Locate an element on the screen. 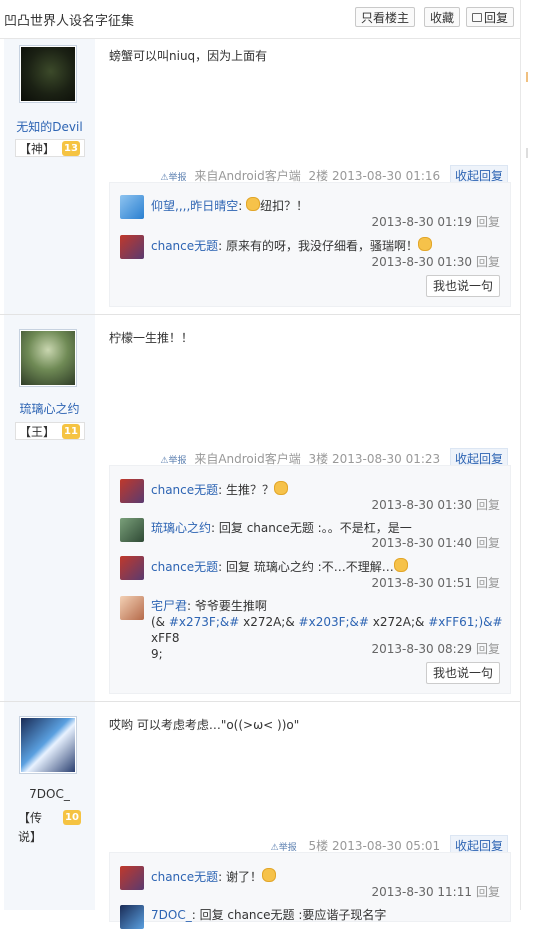 Image resolution: width=533 pixels, height=929 pixels. reply-body: 爷爷要生推啊 is located at coordinates (230, 606).